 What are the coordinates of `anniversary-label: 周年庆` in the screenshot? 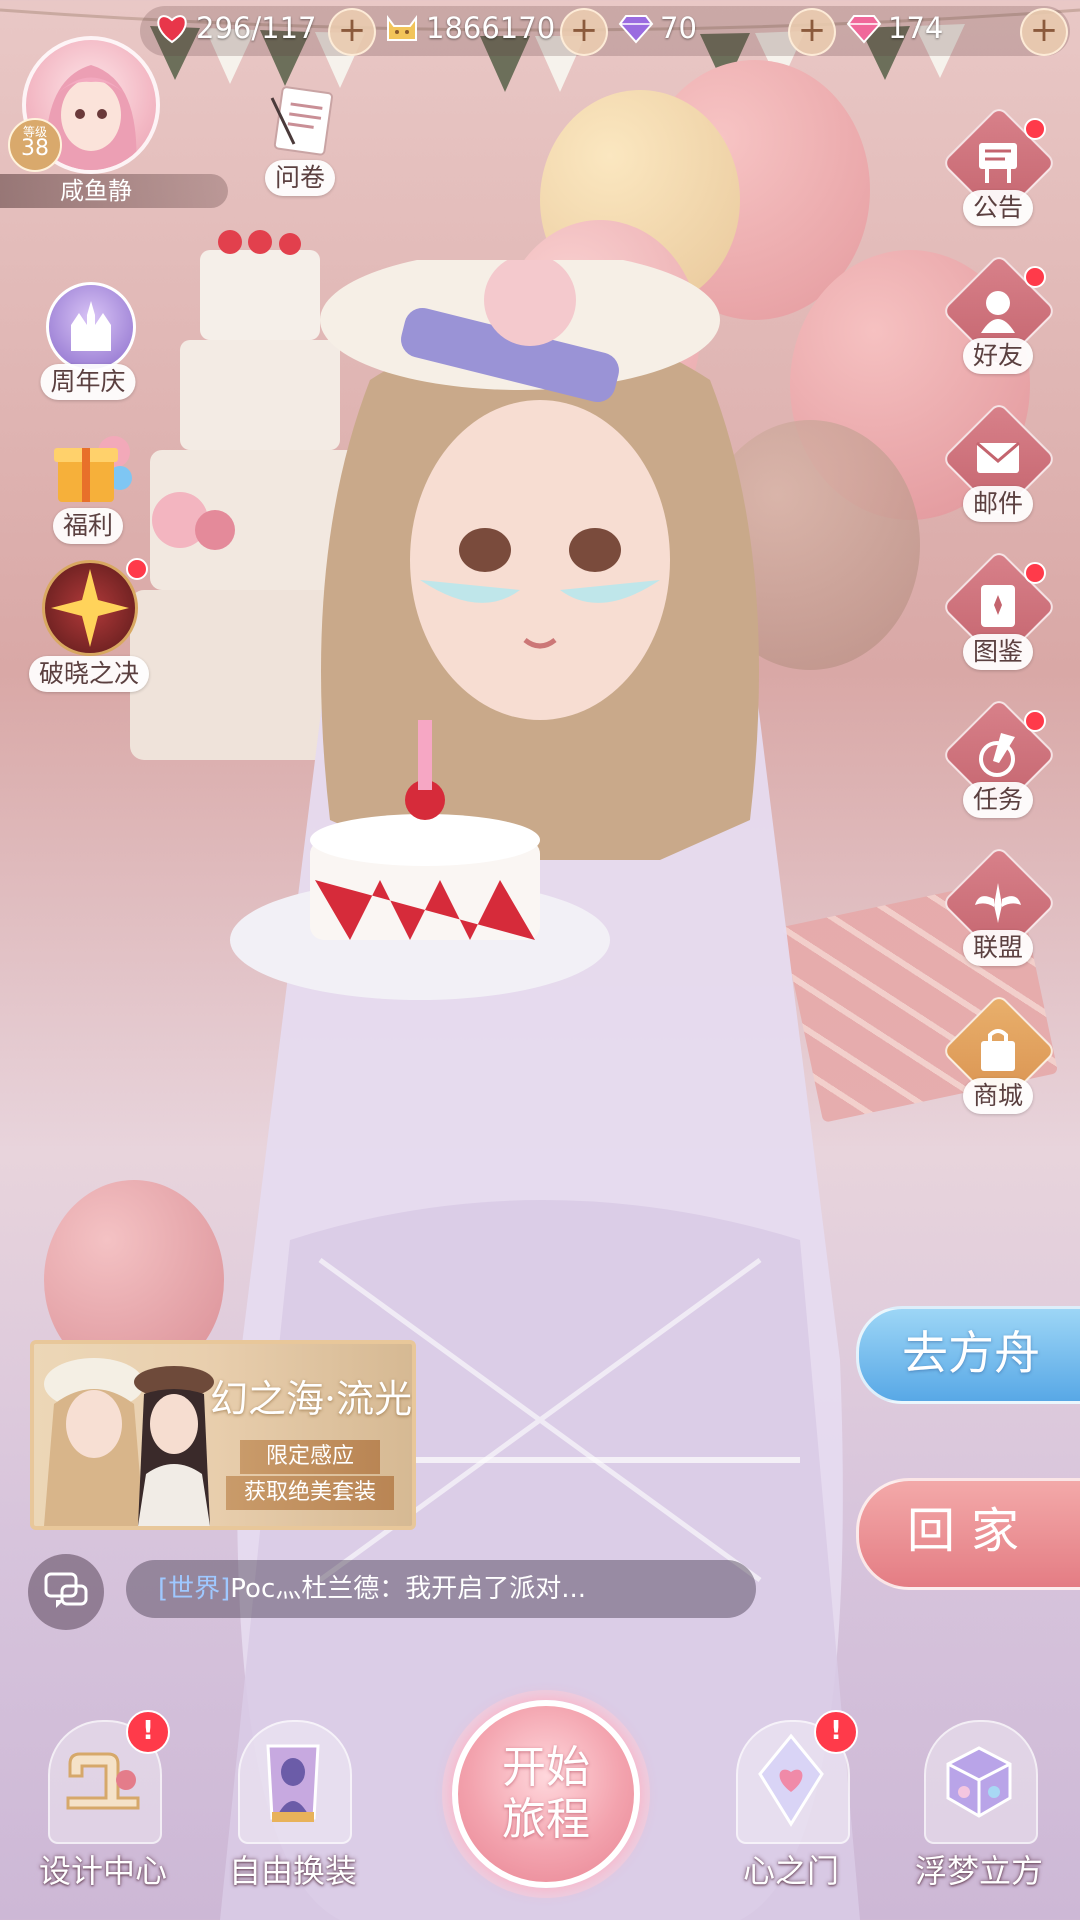 It's located at (88, 382).